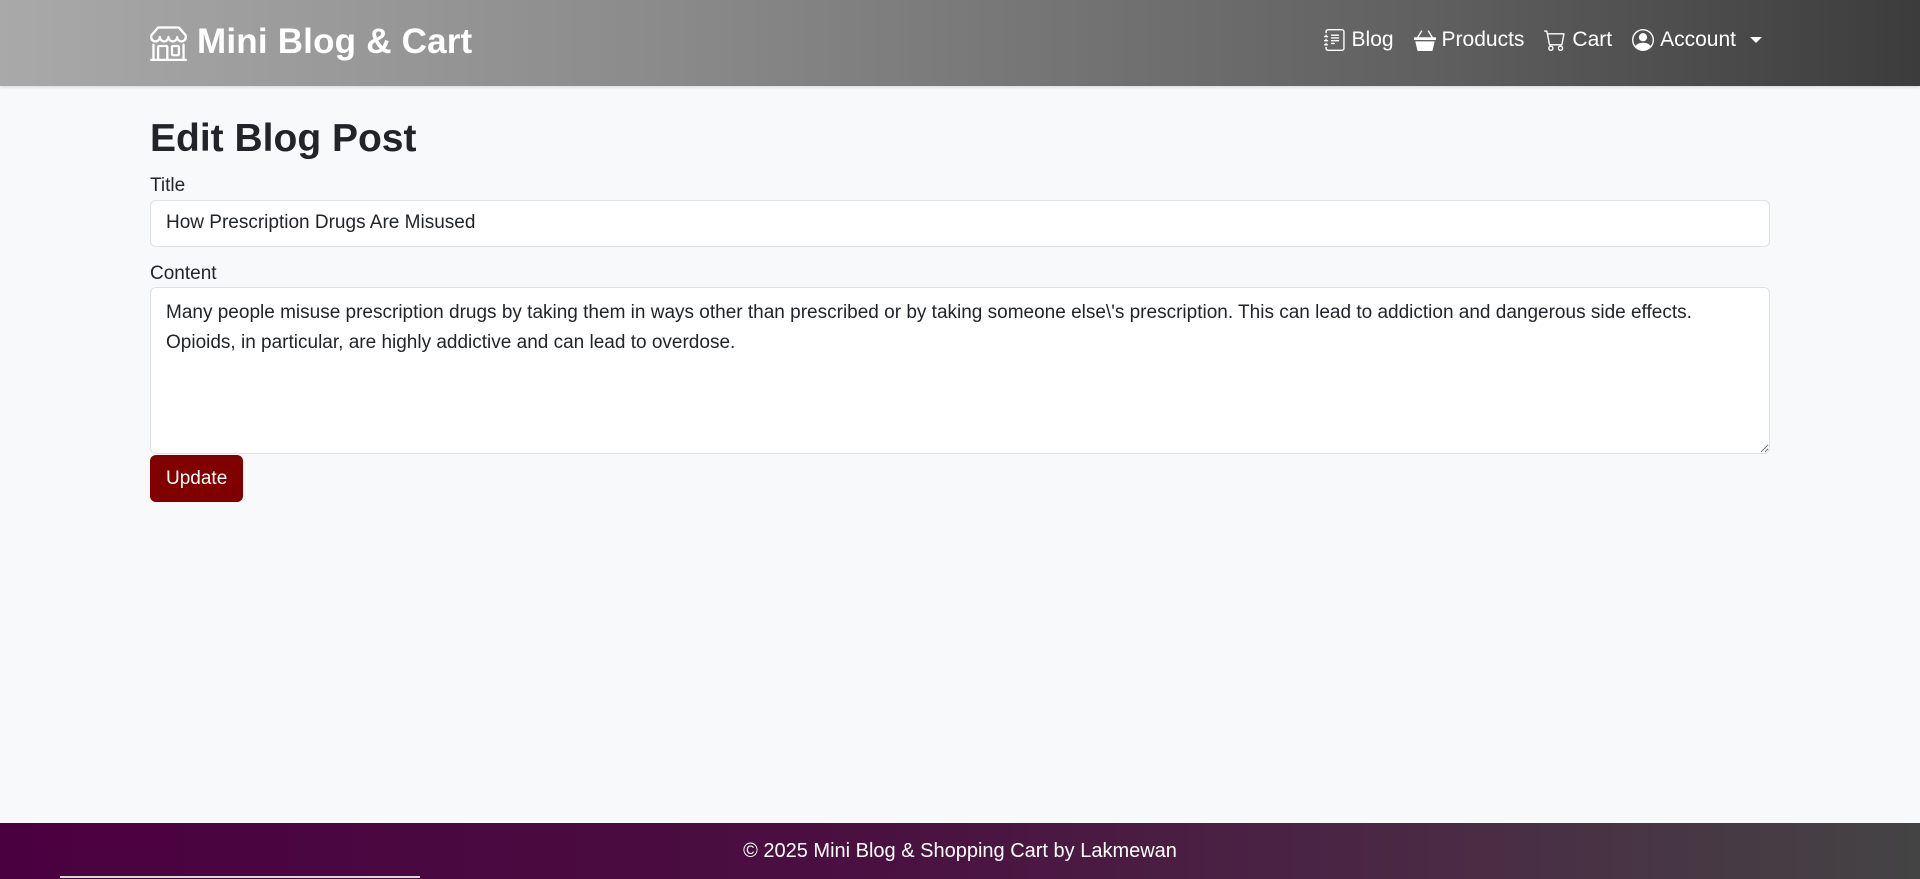 This screenshot has width=1920, height=879. Describe the element at coordinates (1334, 40) in the screenshot. I see `journal-icon` at that location.